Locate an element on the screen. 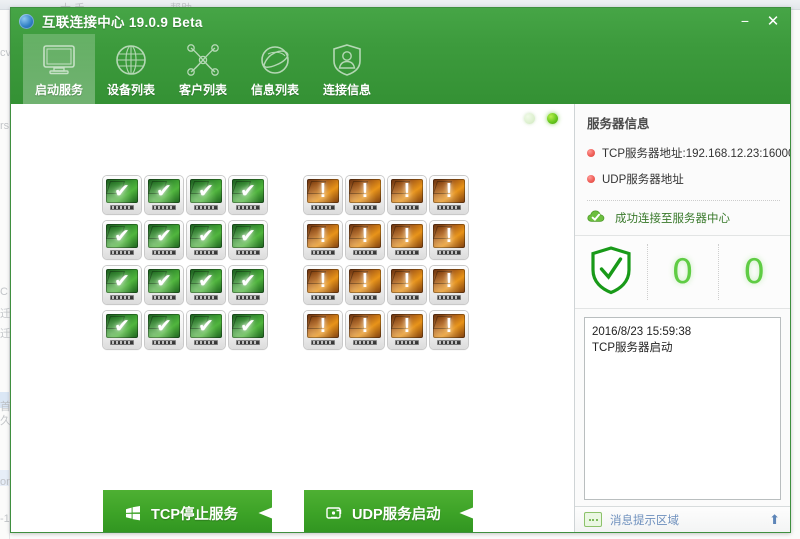 The height and width of the screenshot is (539, 800). tab-connection-info: 连接信息 is located at coordinates (347, 69).